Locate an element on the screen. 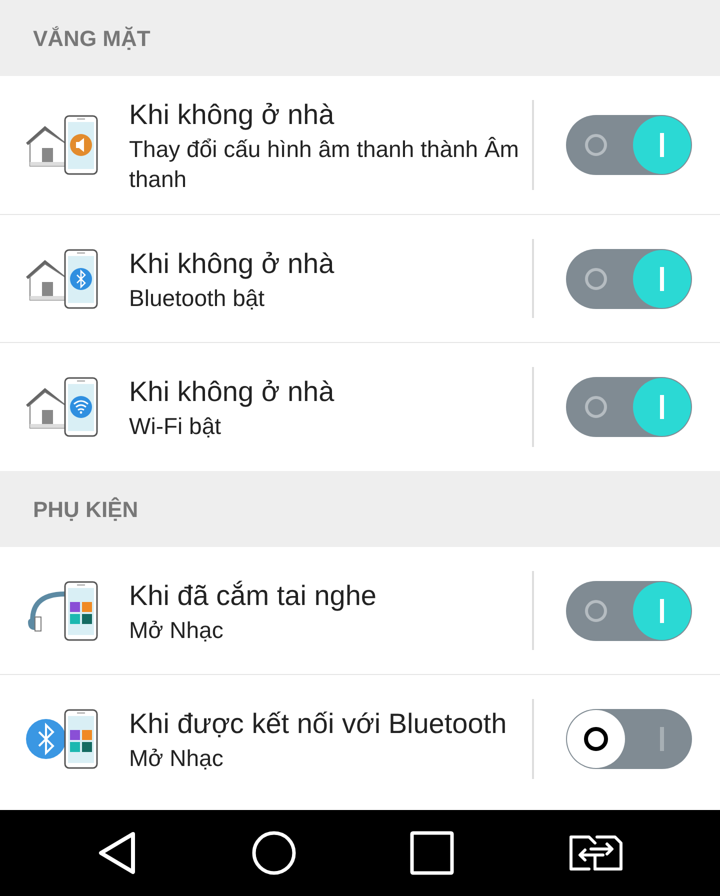 This screenshot has height=896, width=720. setting-title: Khi được kết nối với Bluetooth is located at coordinates (318, 724).